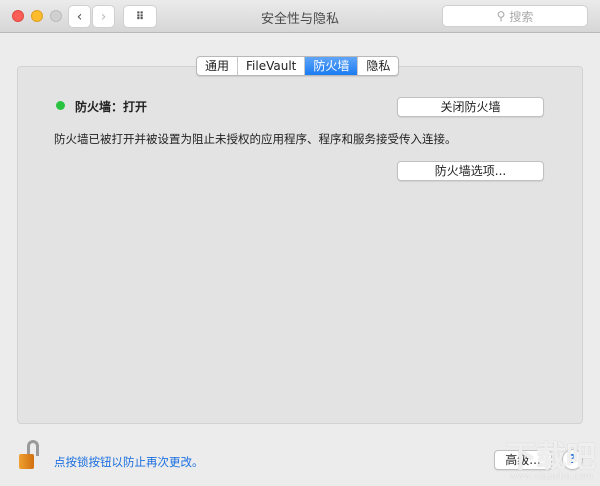 This screenshot has width=600, height=486. Describe the element at coordinates (470, 107) in the screenshot. I see `turn-off-firewall-button: 关闭防火墙` at that location.